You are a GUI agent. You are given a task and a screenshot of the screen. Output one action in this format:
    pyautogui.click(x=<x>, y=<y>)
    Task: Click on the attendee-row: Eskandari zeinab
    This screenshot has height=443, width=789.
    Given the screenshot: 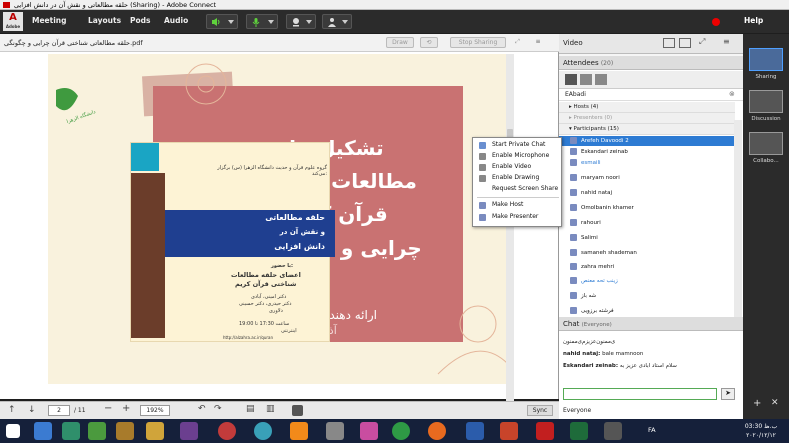 What is the action you would take?
    pyautogui.click(x=647, y=152)
    